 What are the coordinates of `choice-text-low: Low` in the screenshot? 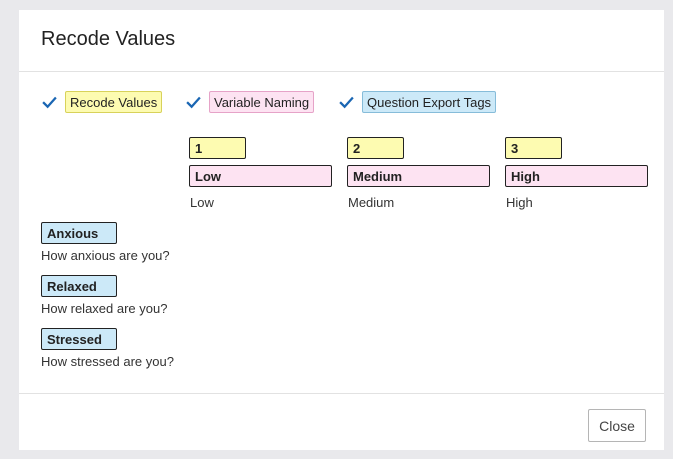 It's located at (202, 202).